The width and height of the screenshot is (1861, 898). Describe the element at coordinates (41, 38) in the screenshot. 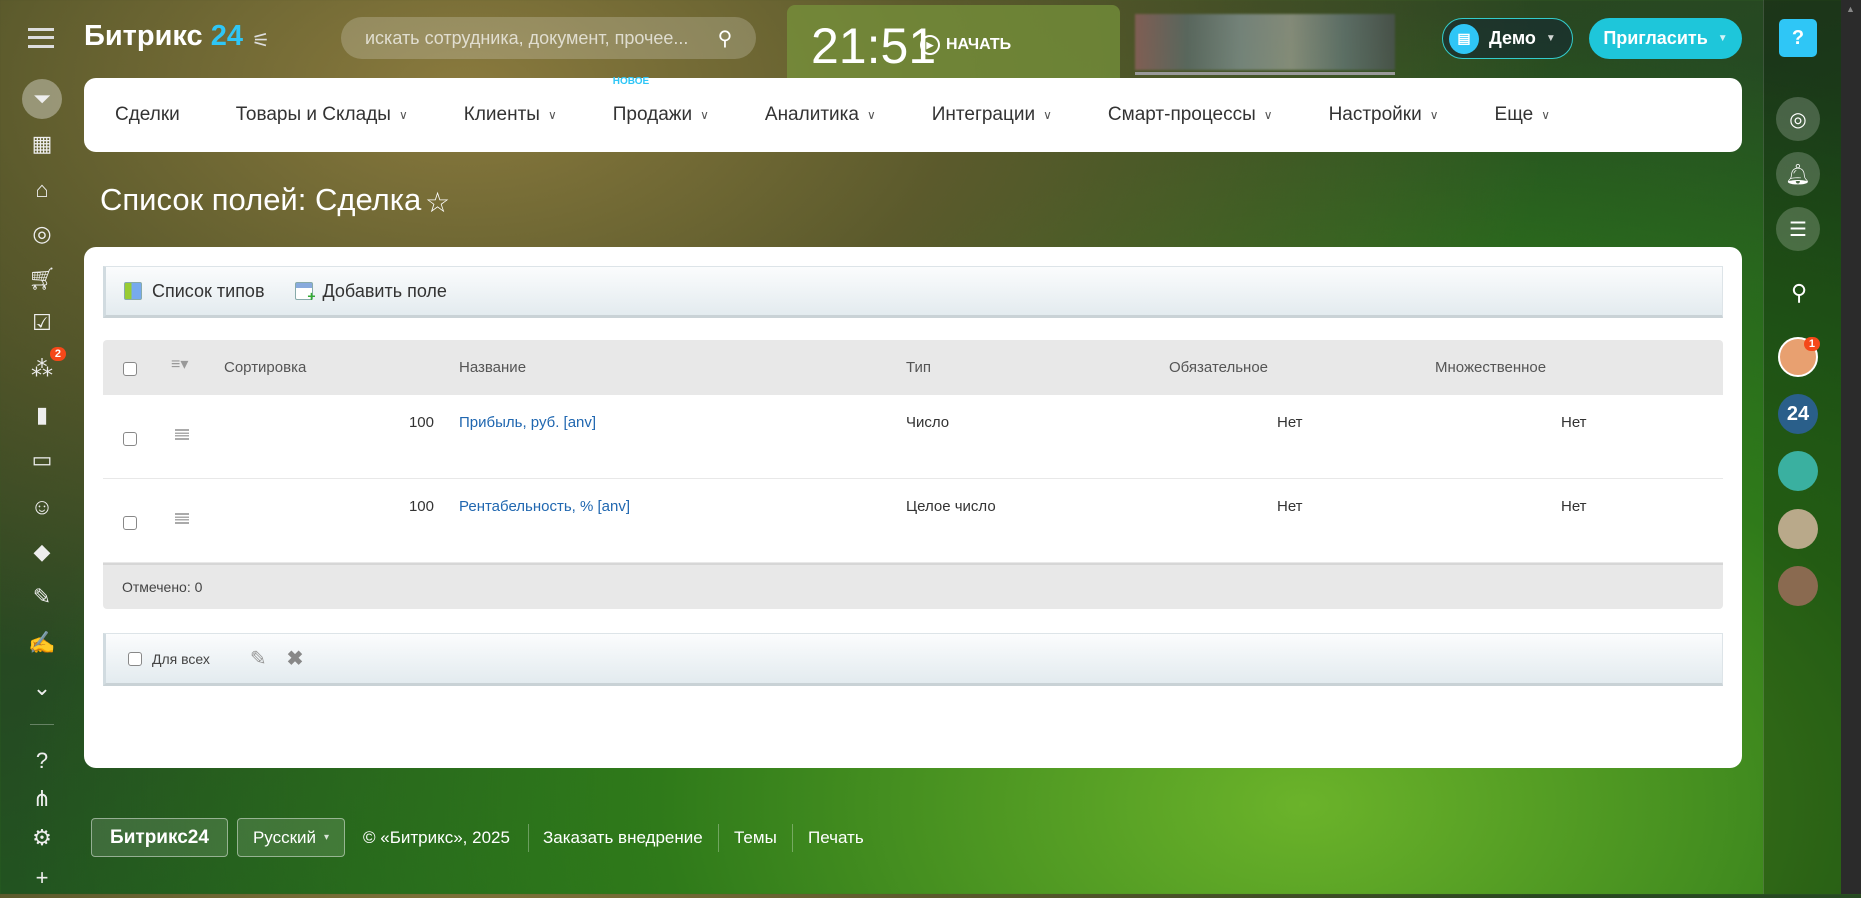

I see `menu-toggle-button` at that location.